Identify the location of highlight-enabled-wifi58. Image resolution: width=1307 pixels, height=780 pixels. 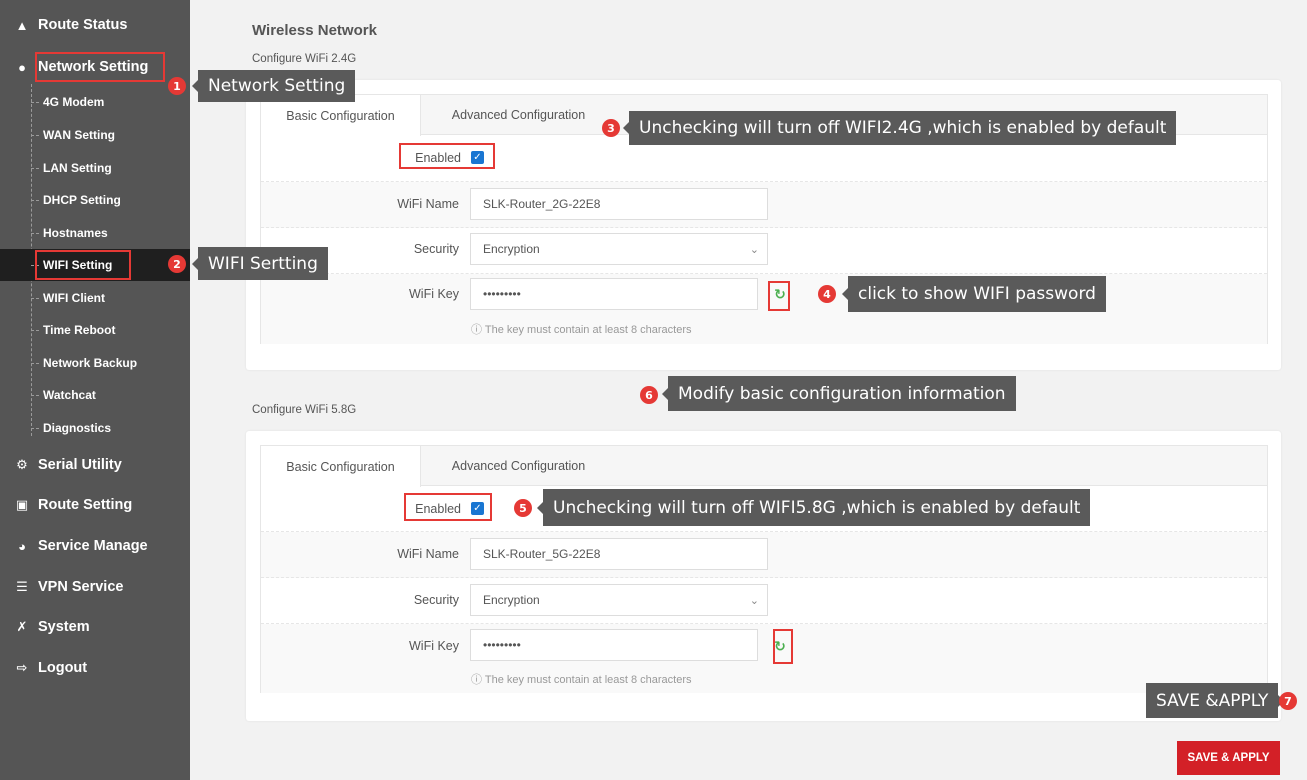
(448, 507).